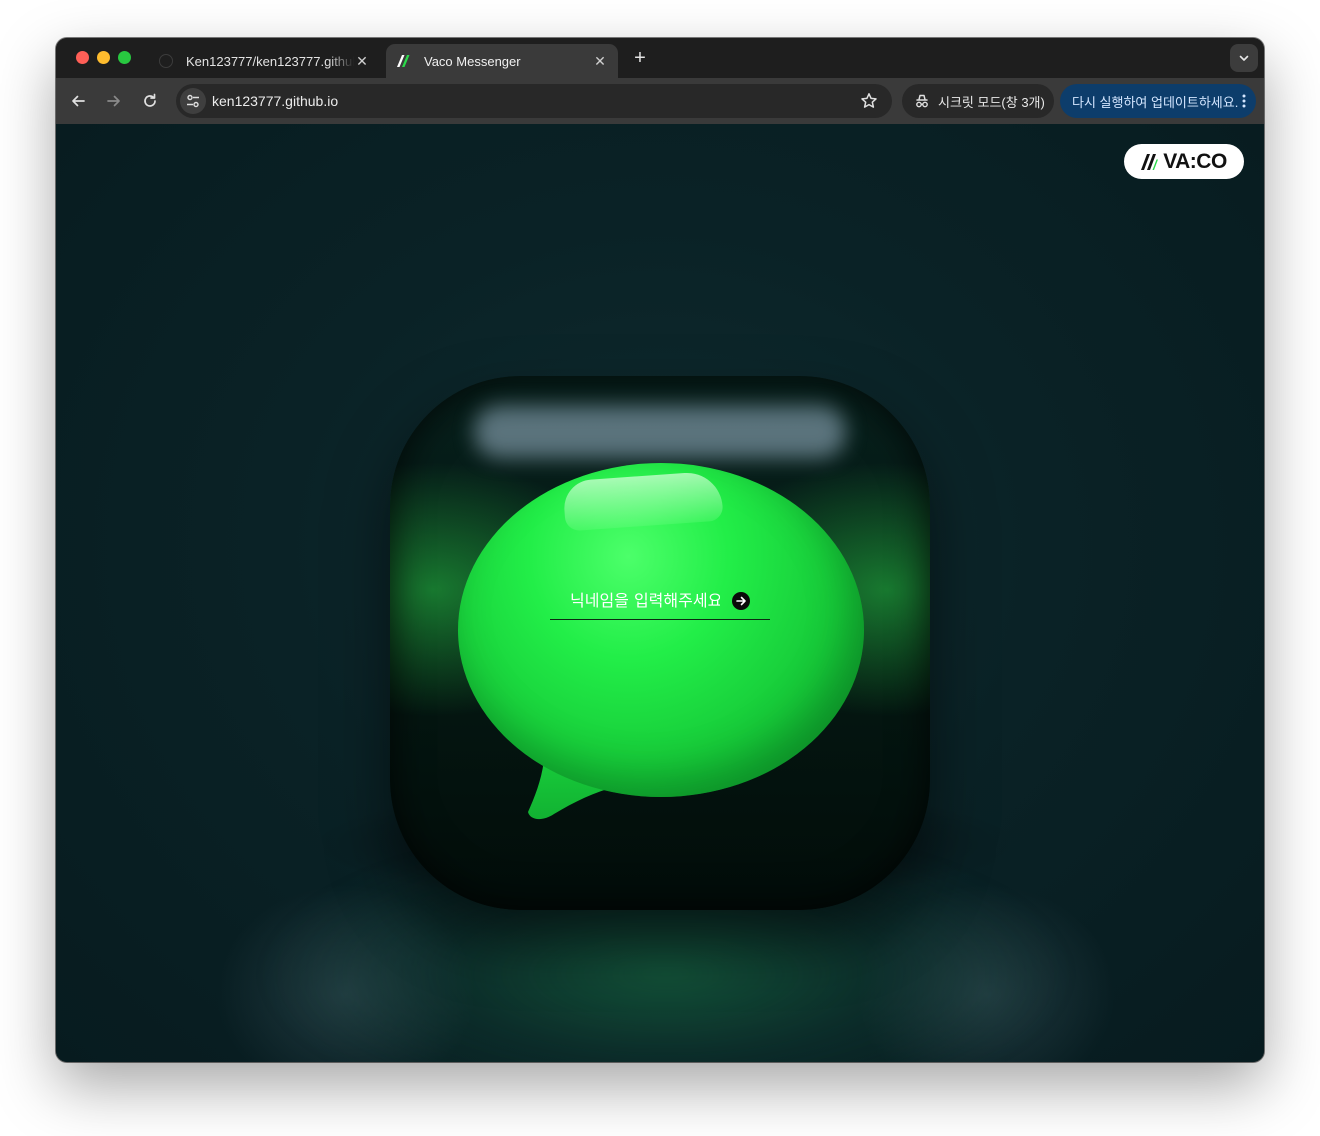 Image resolution: width=1320 pixels, height=1136 pixels. Describe the element at coordinates (82, 57) in the screenshot. I see `close-window-button` at that location.